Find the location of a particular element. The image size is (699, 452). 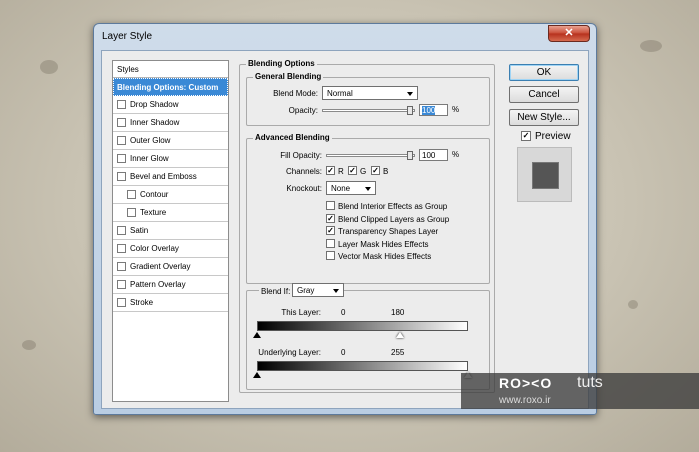

style-label: Bevel and Emboss is located at coordinates (163, 176).